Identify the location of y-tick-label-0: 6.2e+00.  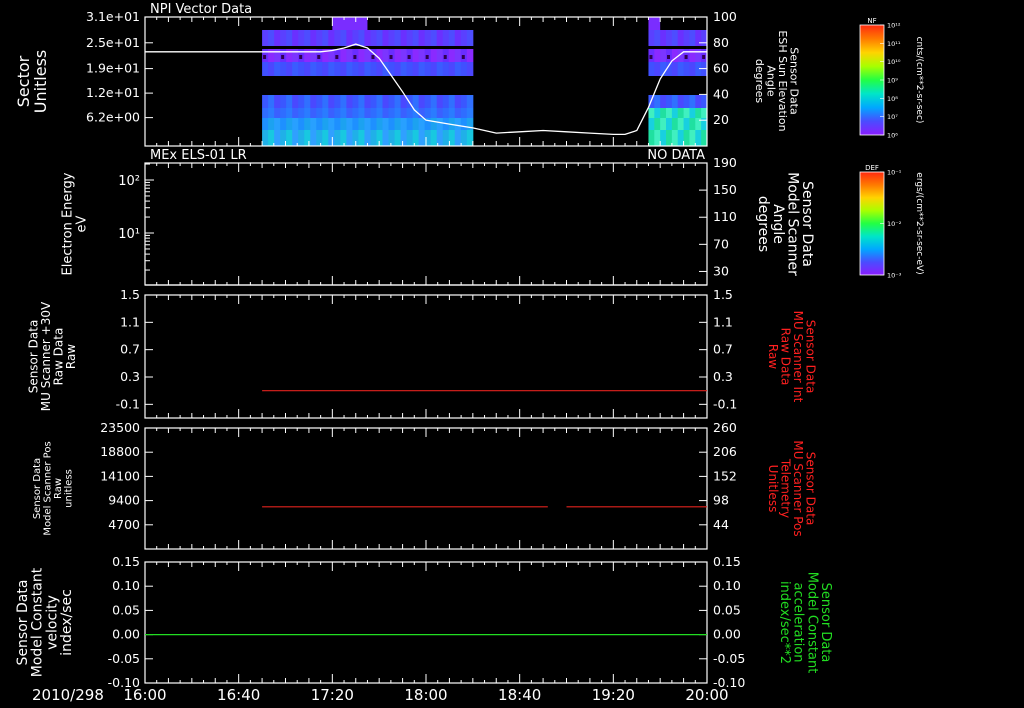
(113, 117).